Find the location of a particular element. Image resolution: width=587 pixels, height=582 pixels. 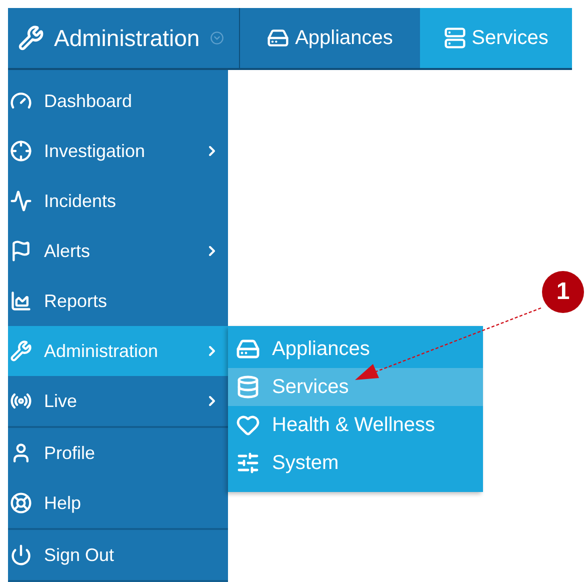

sidebar-item: Alerts is located at coordinates (118, 251).